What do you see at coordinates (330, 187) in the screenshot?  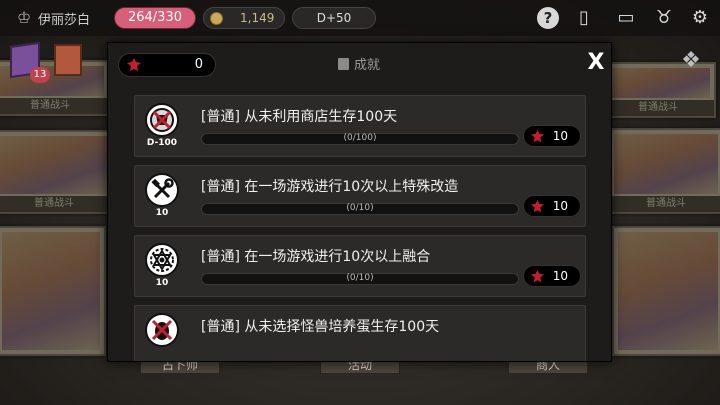 I see `achievement-title: [普通] 在一场游戏进行10次以上特殊改造` at bounding box center [330, 187].